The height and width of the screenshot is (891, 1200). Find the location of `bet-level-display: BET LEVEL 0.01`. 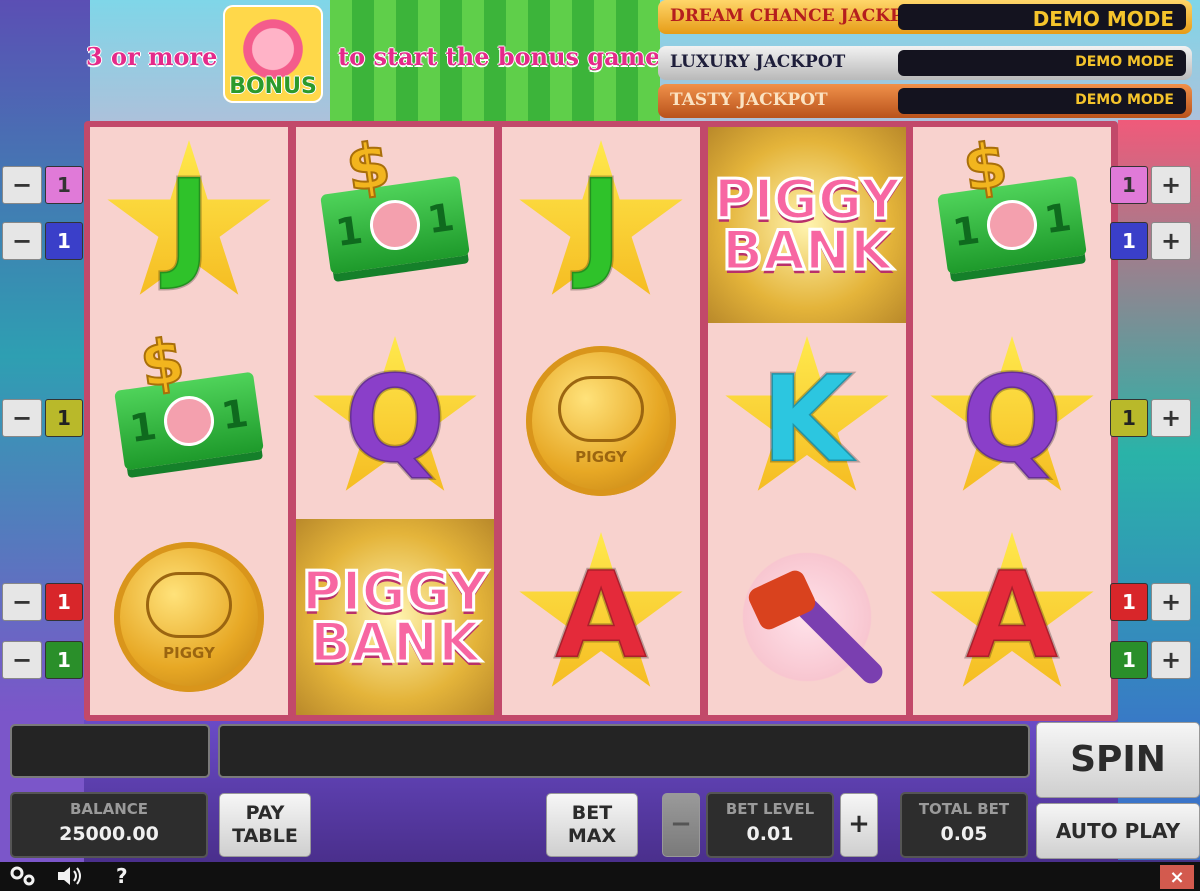

bet-level-display: BET LEVEL 0.01 is located at coordinates (770, 825).